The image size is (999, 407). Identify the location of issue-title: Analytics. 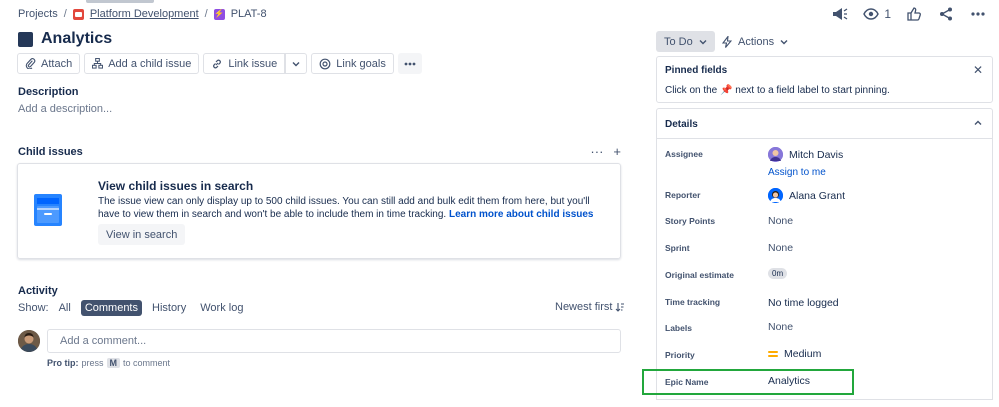
(76, 39).